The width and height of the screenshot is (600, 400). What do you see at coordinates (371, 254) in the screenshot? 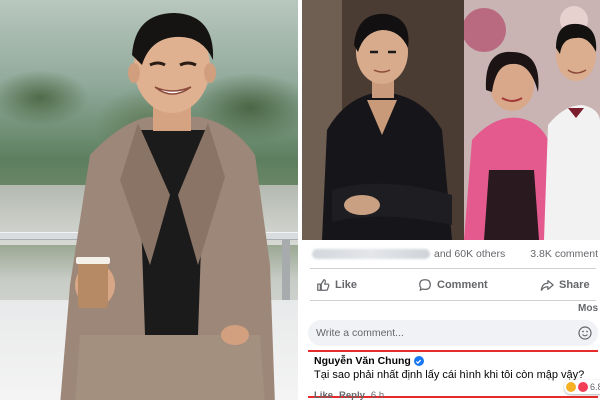
I see `blurred-reactor-names` at bounding box center [371, 254].